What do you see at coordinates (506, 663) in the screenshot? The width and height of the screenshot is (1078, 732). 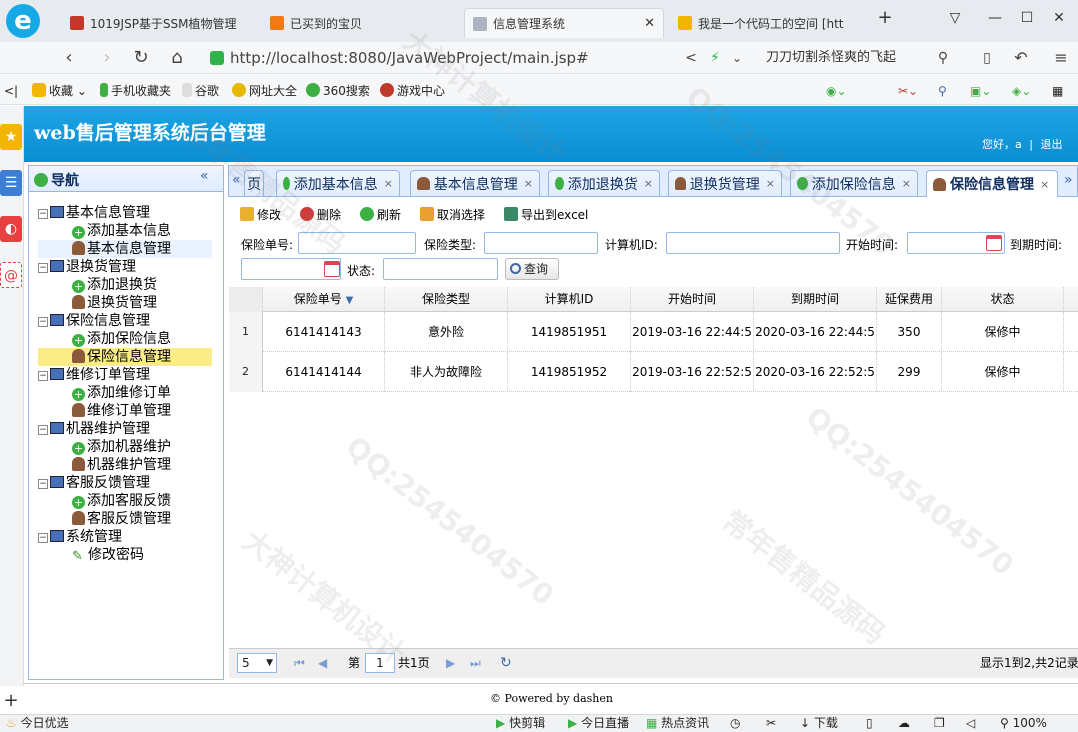 I see `pager-refresh-icon: ↻` at bounding box center [506, 663].